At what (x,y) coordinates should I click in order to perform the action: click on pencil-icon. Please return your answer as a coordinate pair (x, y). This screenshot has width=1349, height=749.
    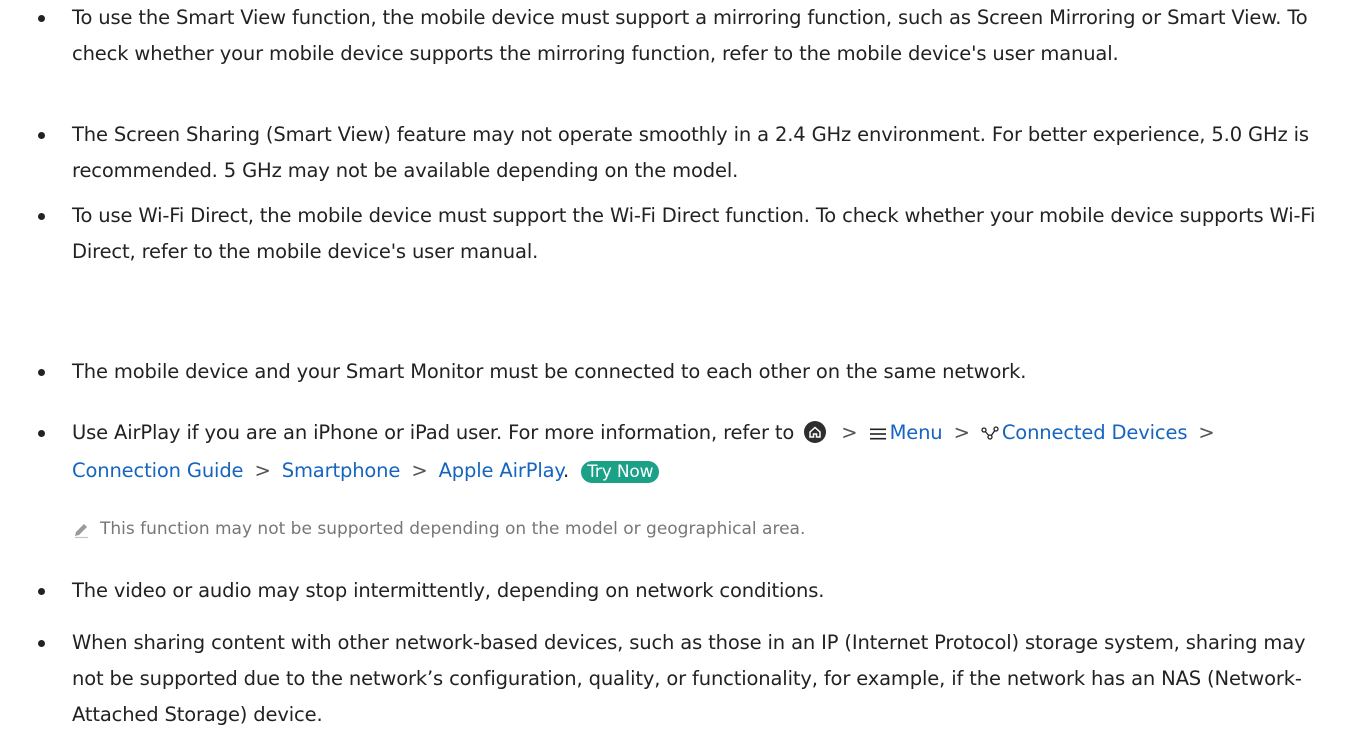
    Looking at the image, I should click on (81, 534).